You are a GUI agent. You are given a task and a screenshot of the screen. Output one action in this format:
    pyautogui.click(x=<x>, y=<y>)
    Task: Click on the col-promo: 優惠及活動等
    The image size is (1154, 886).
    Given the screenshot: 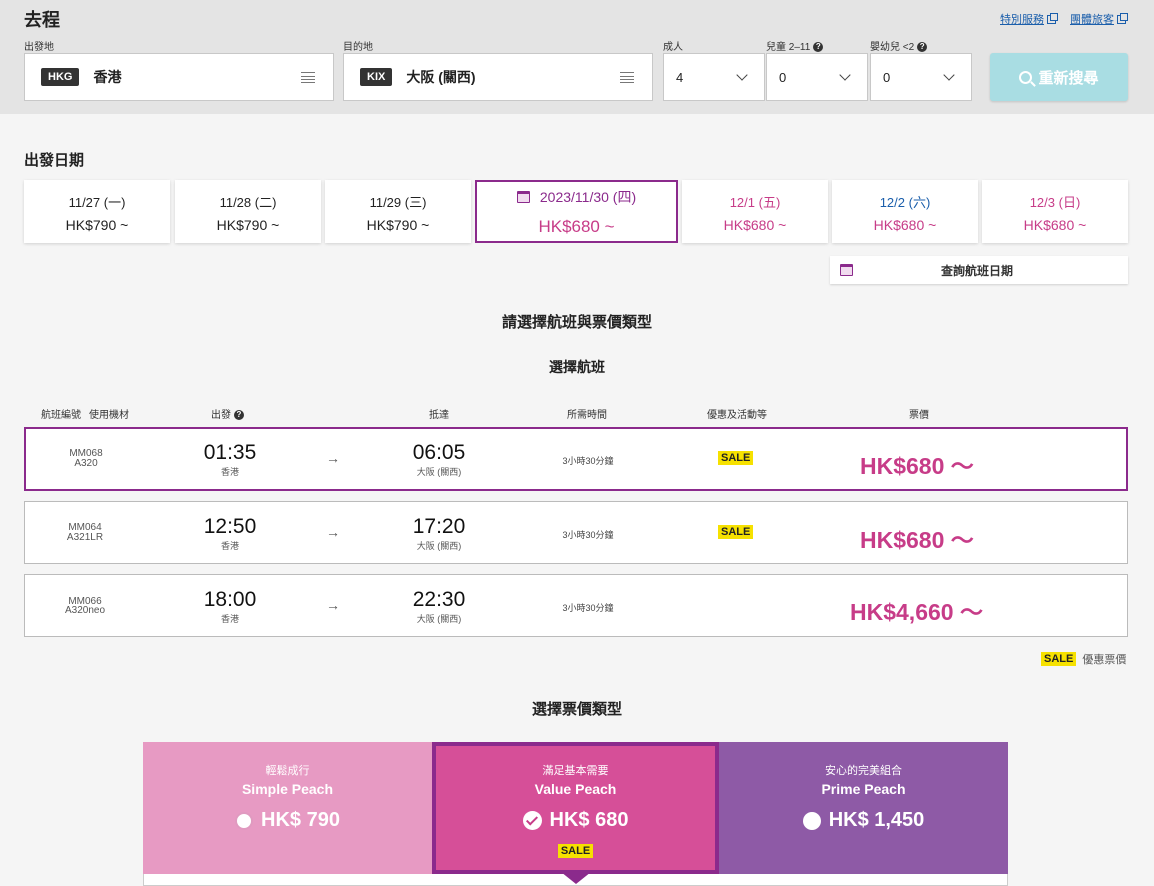 What is the action you would take?
    pyautogui.click(x=737, y=415)
    